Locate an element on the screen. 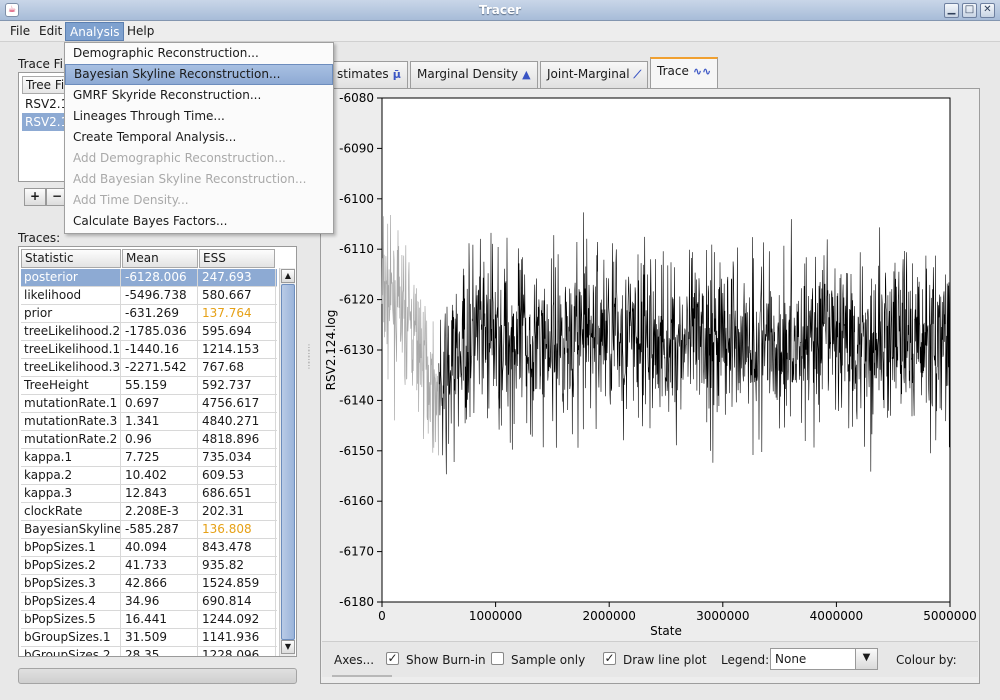  table-row: bPopSizes.3 42.866 1524.859 is located at coordinates (149, 584).